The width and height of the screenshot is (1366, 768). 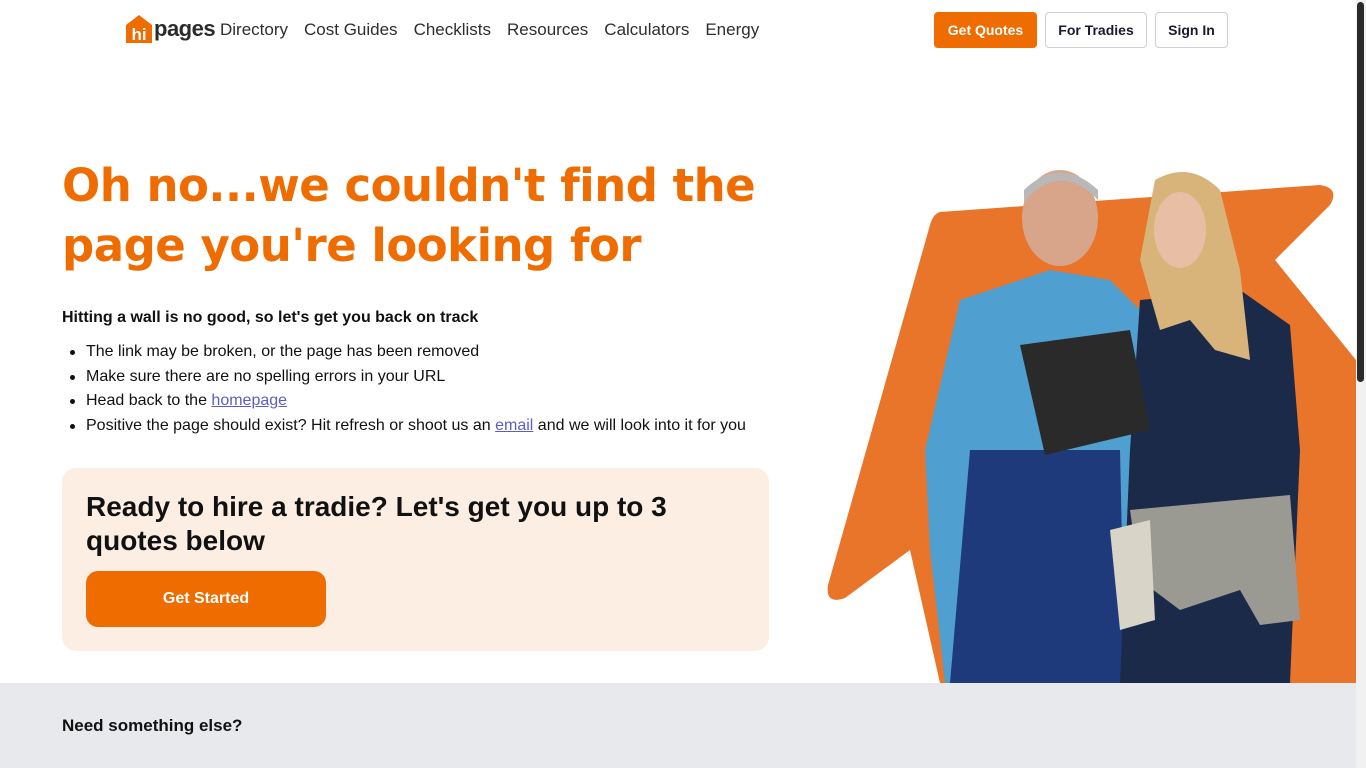 I want to click on nav-directory: Directory, so click(x=254, y=30).